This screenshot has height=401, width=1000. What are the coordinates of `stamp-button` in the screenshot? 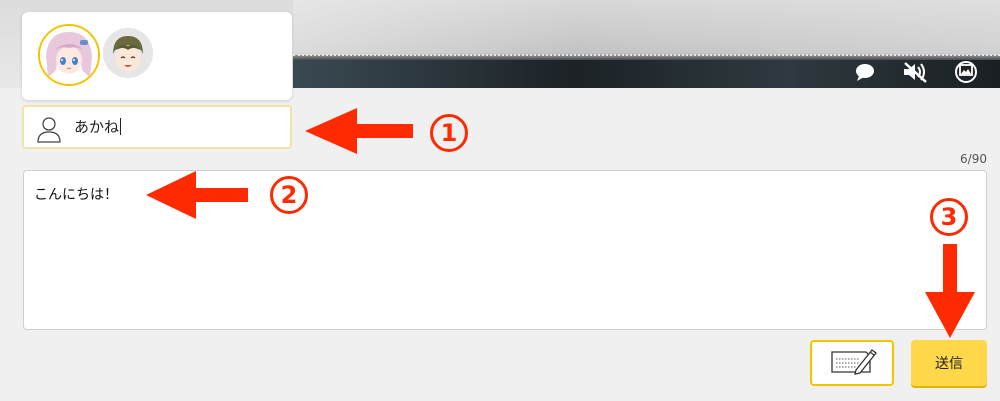 It's located at (852, 363).